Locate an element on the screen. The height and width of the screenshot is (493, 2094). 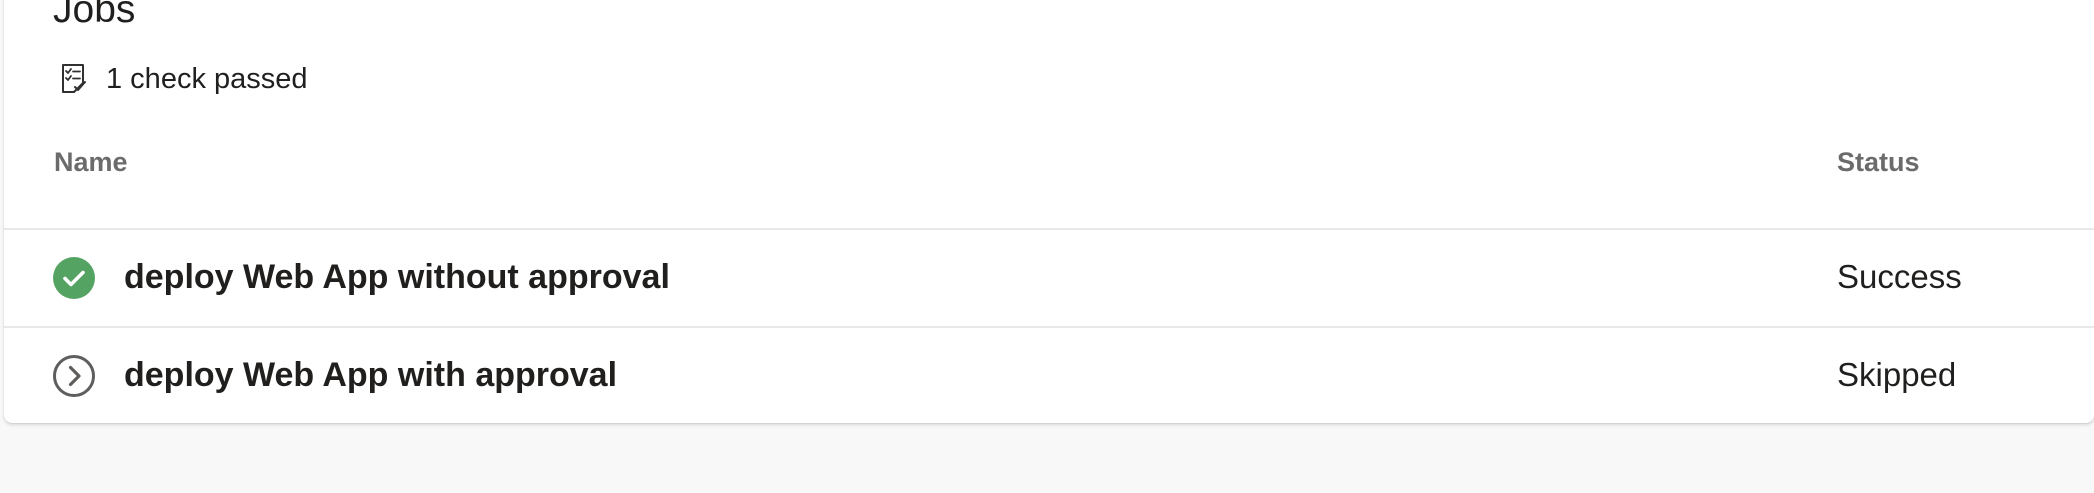
checks-summary: 1 check passed is located at coordinates (184, 79).